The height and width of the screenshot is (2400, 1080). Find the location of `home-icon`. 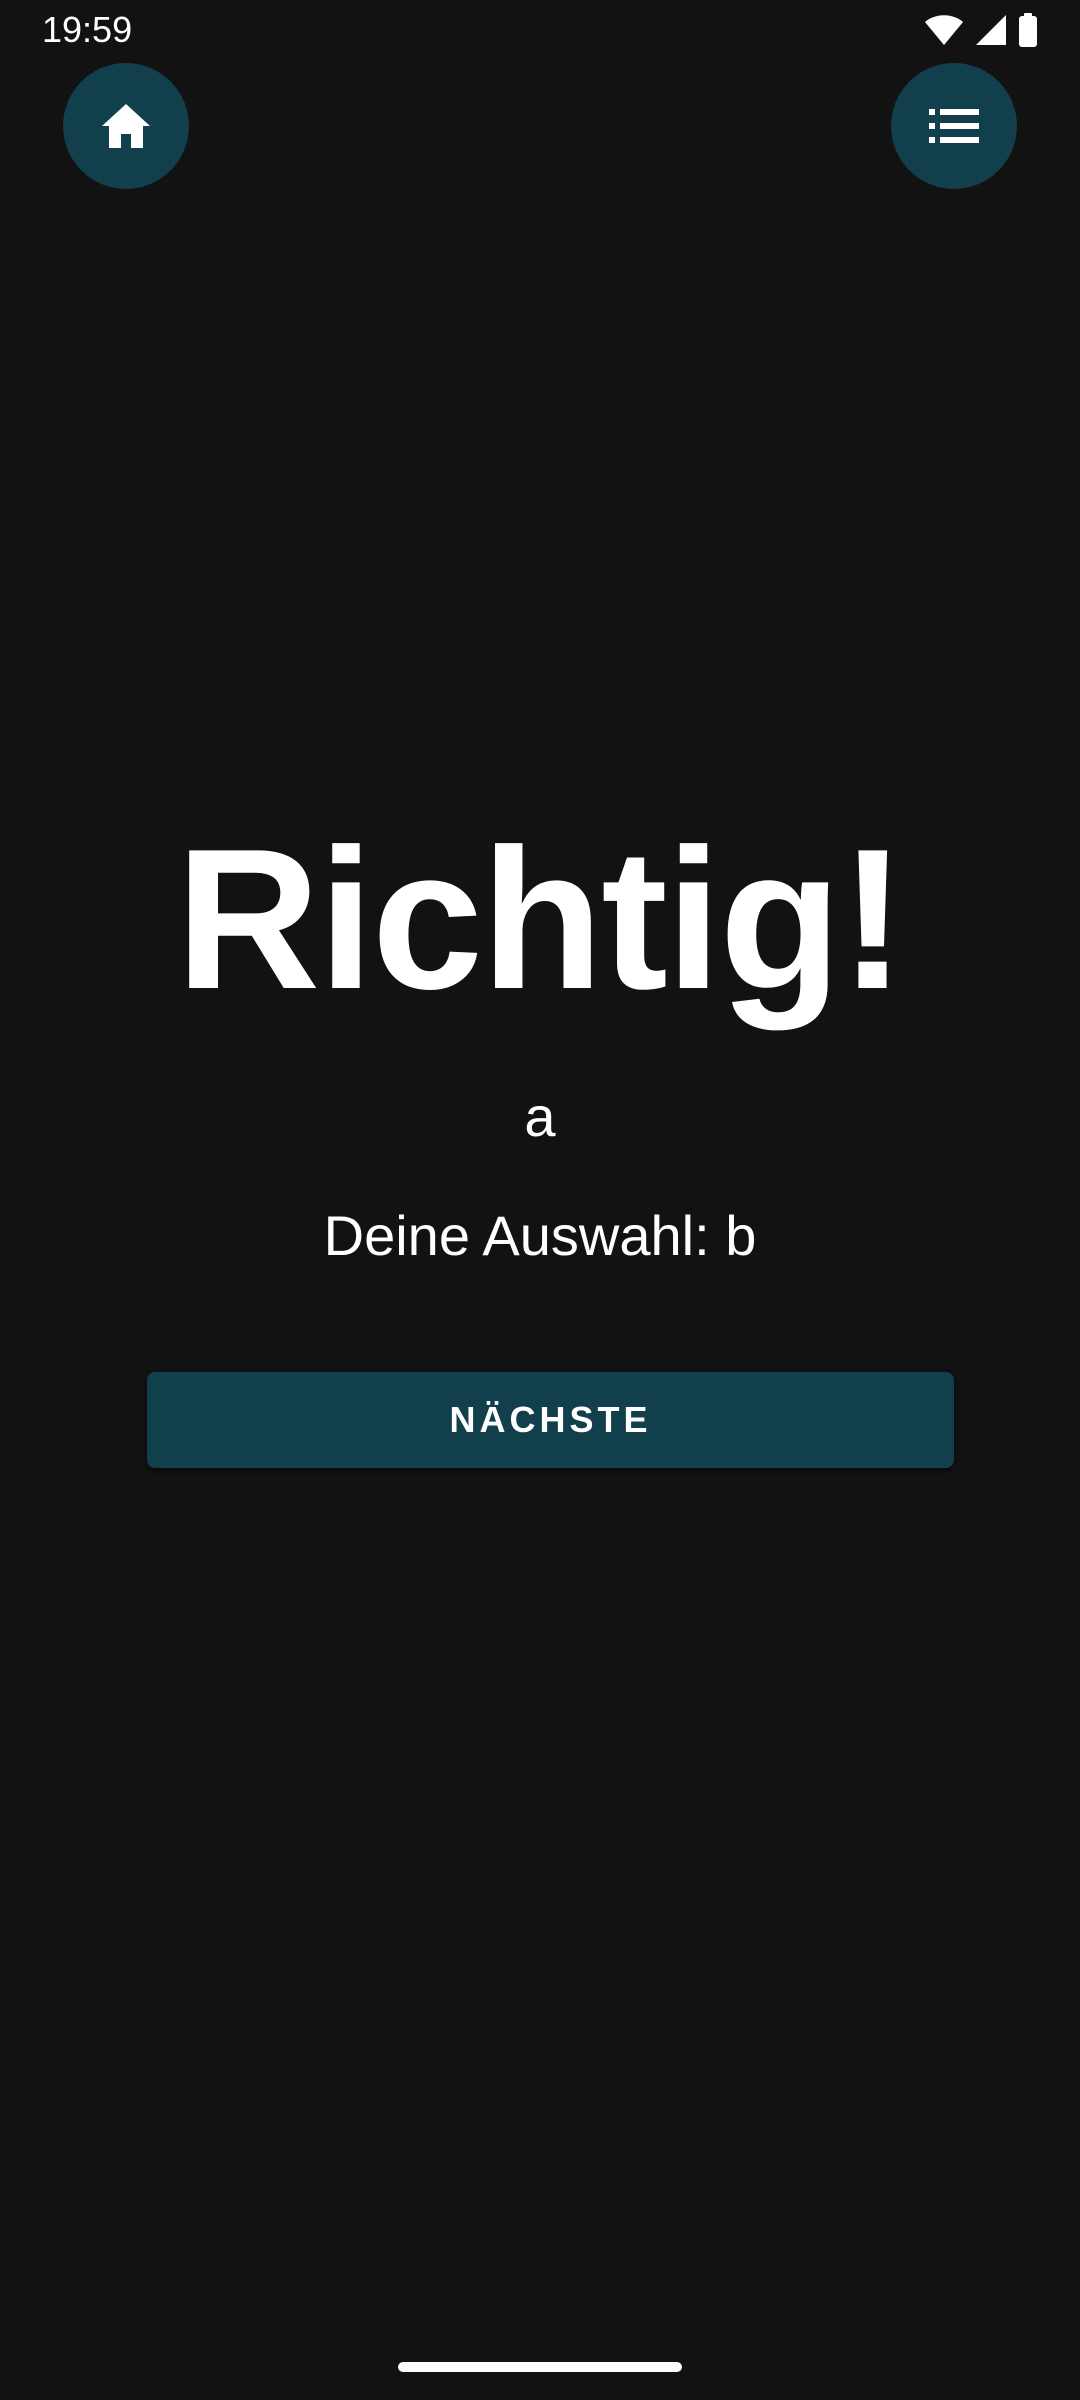

home-icon is located at coordinates (126, 126).